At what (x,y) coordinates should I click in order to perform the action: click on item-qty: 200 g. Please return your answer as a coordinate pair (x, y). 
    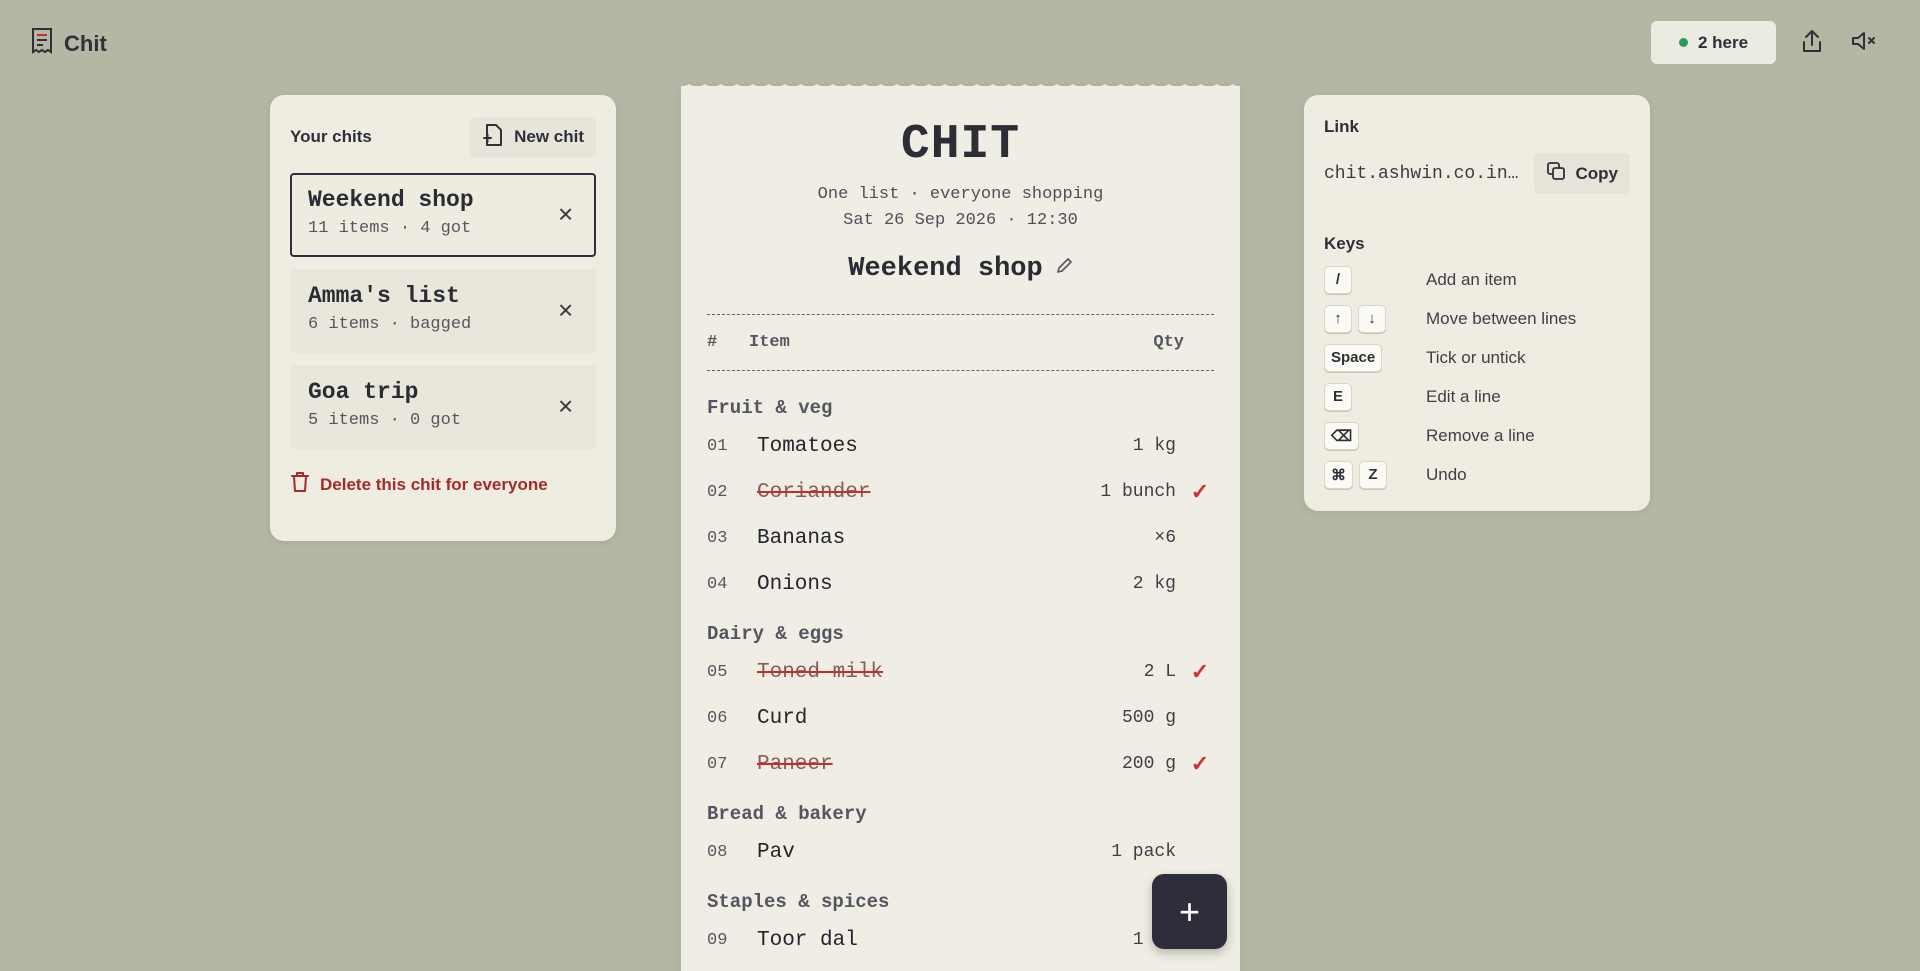
    Looking at the image, I should click on (1148, 764).